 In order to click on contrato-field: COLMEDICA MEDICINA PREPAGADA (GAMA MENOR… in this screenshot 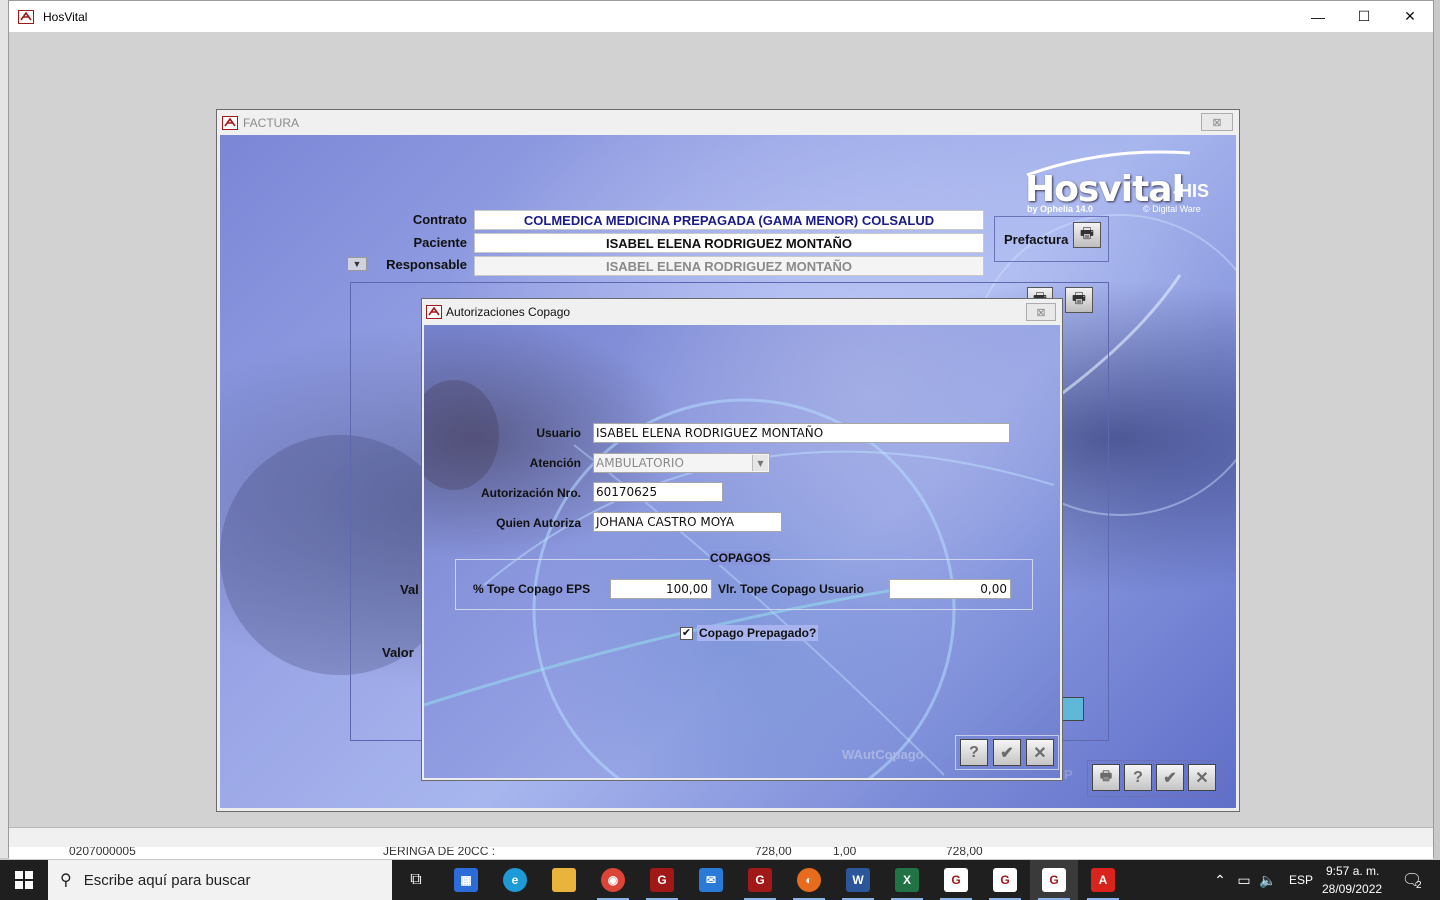, I will do `click(729, 220)`.